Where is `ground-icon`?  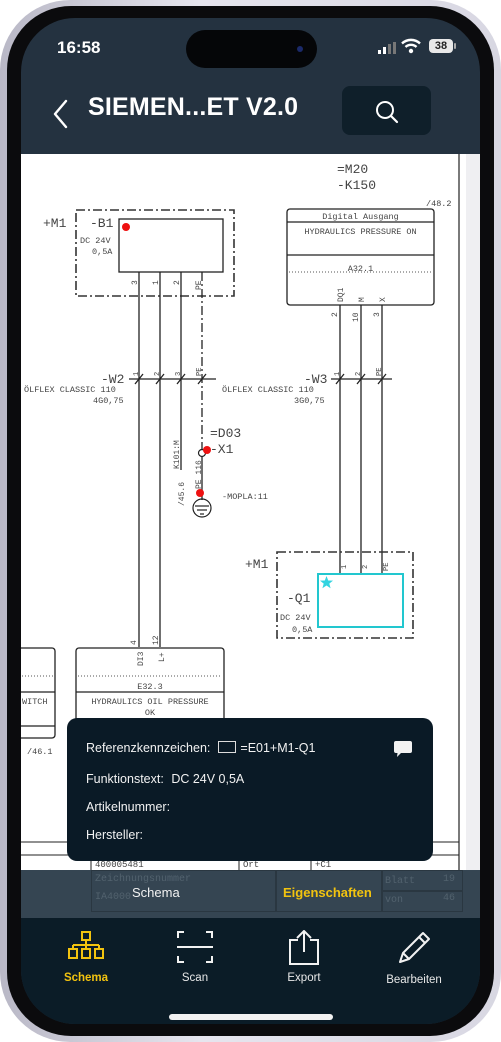
ground-icon is located at coordinates (202, 508).